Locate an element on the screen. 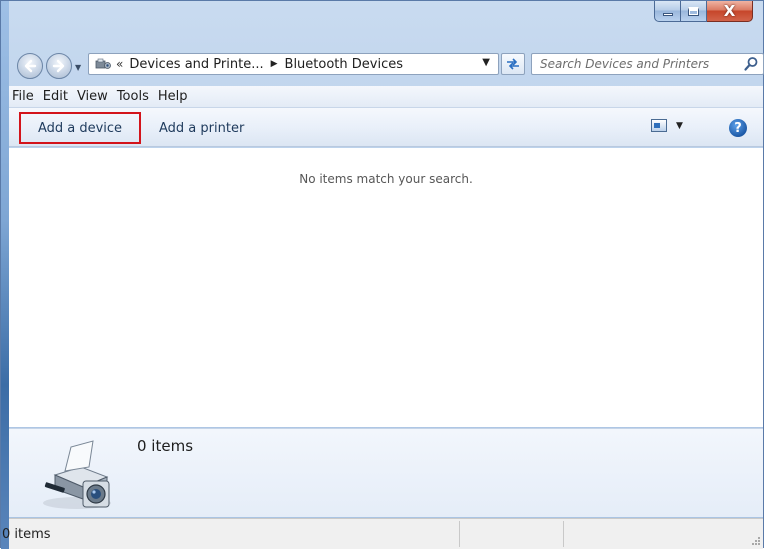 The width and height of the screenshot is (764, 549). empty-results-message: No items match your search. is located at coordinates (386, 179).